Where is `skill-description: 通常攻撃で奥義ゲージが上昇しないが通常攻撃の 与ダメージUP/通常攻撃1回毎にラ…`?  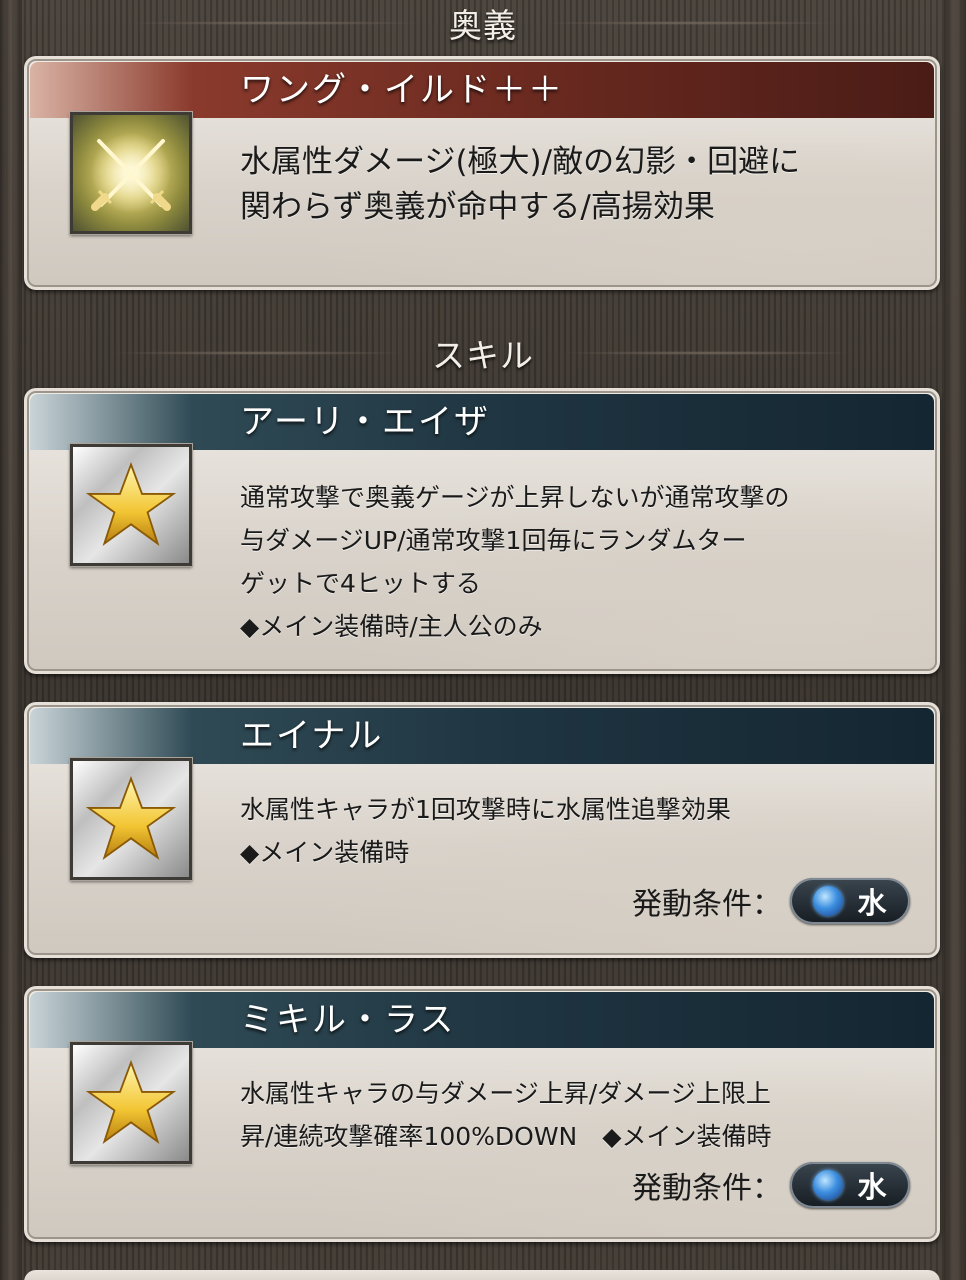
skill-description: 通常攻撃で奥義ゲージが上昇しないが通常攻撃の 与ダメージUP/通常攻撃1回毎にラ… is located at coordinates (576, 562).